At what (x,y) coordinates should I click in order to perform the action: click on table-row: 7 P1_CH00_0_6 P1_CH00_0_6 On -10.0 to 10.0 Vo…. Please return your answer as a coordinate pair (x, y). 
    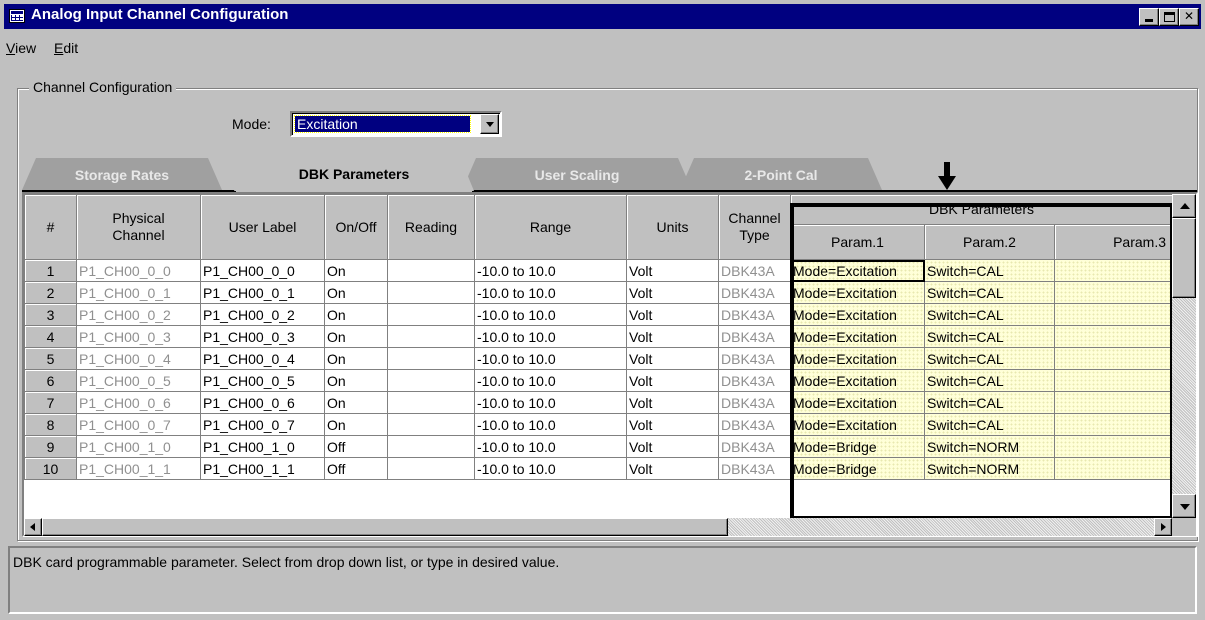
    Looking at the image, I should click on (598, 402).